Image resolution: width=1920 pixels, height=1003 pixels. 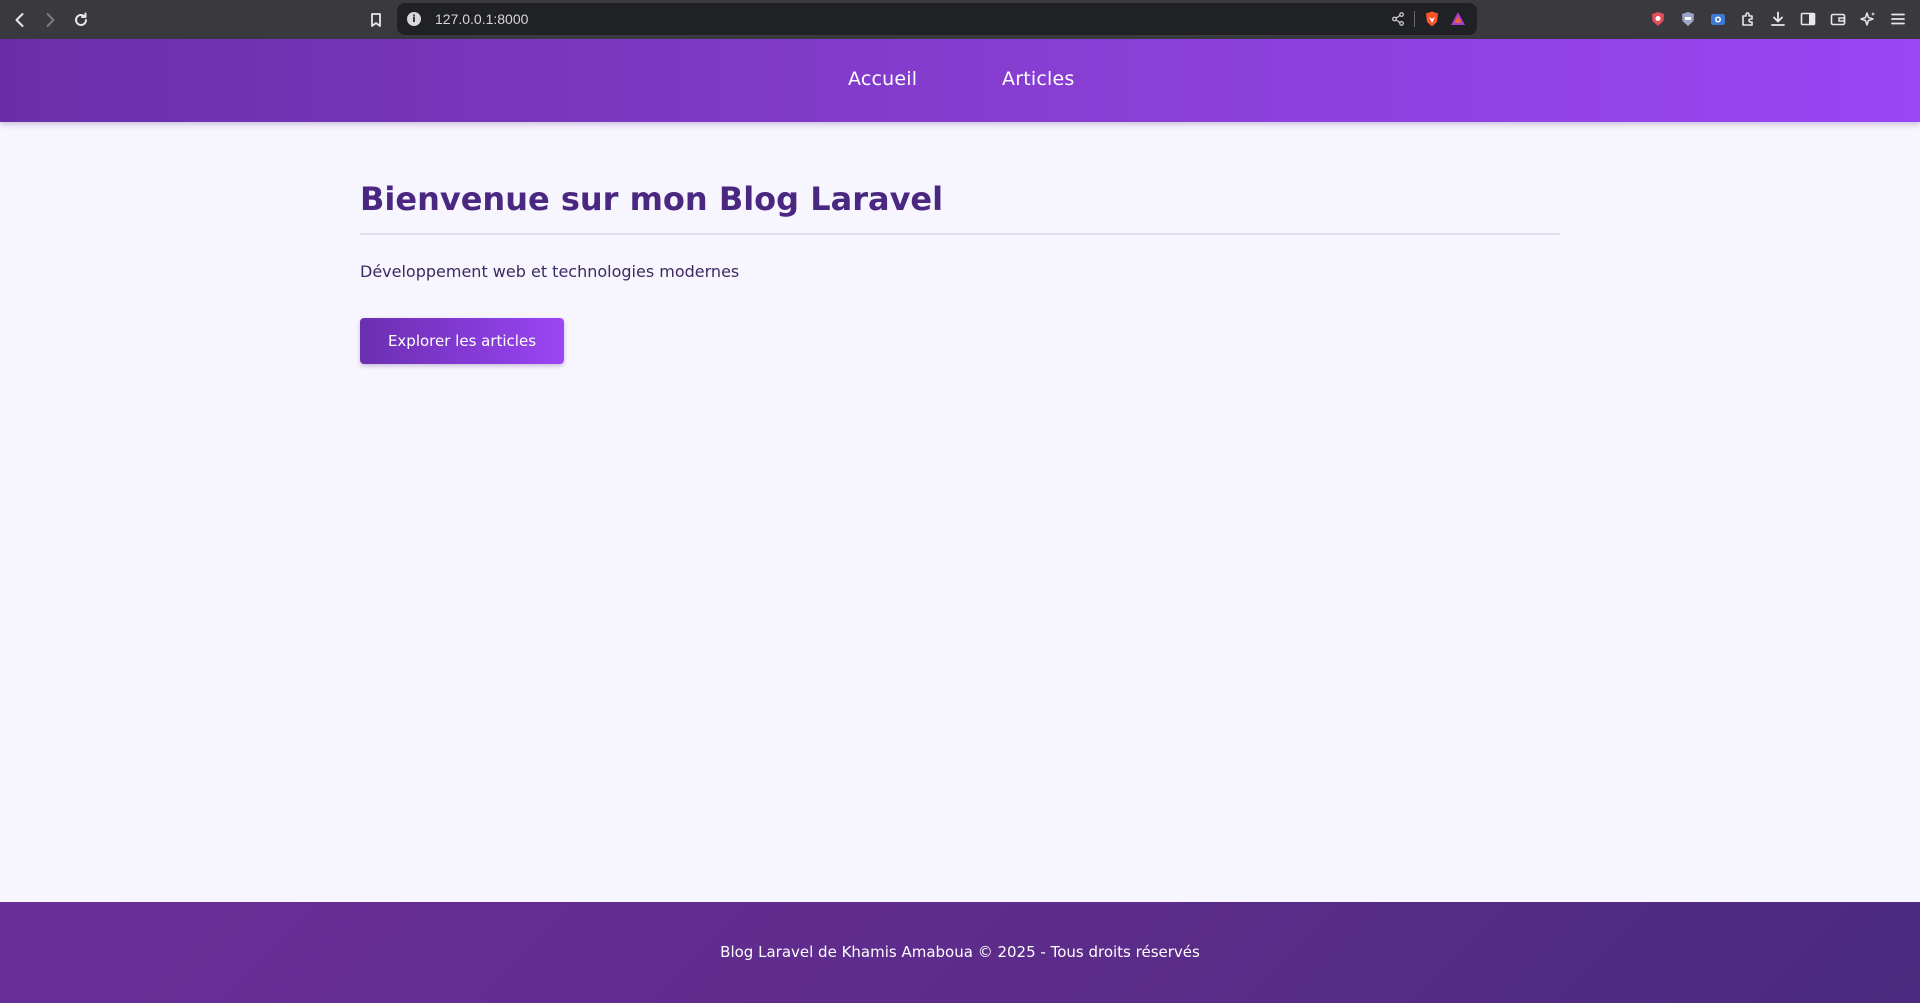 I want to click on extensions-button, so click(x=1748, y=19).